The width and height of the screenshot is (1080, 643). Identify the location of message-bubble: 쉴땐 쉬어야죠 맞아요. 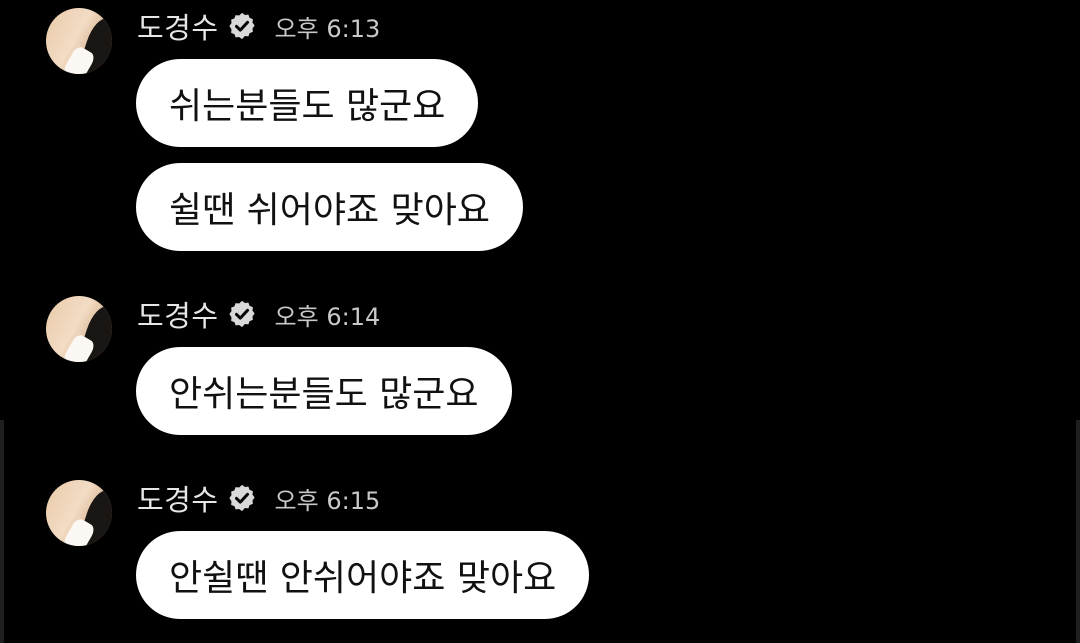
(329, 207).